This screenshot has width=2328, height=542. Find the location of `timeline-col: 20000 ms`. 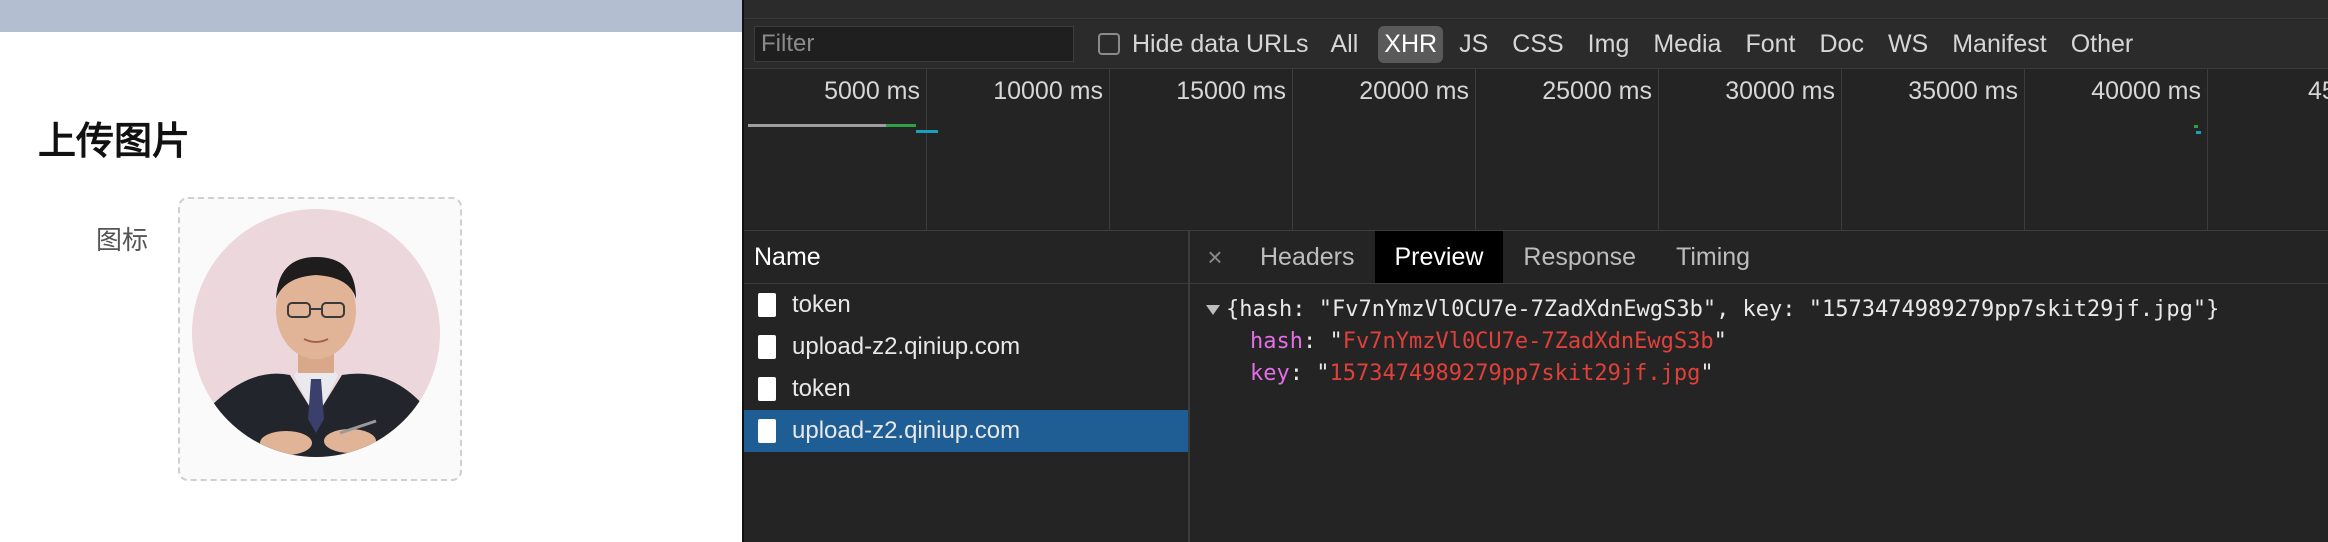

timeline-col: 20000 ms is located at coordinates (1384, 149).